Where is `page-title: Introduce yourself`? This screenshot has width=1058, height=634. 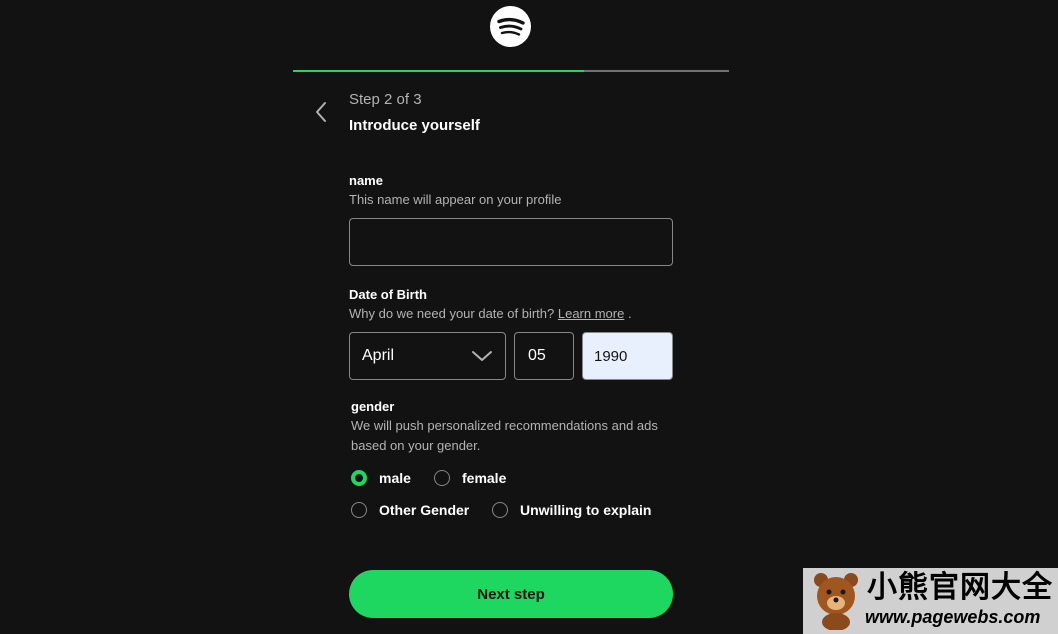 page-title: Introduce yourself is located at coordinates (414, 125).